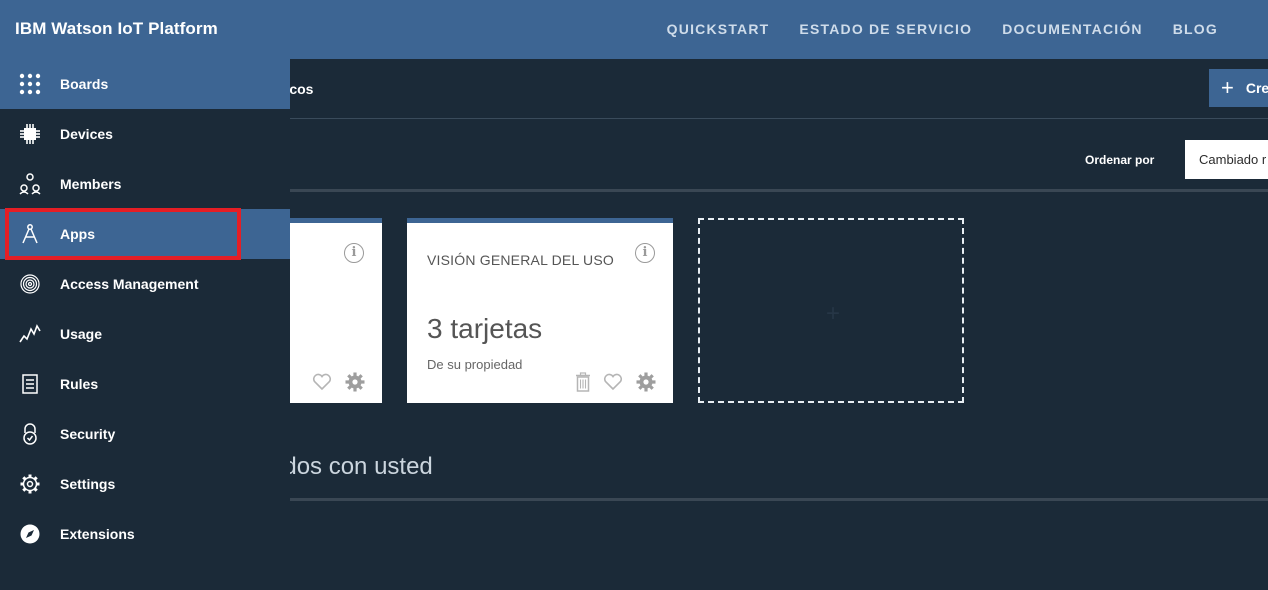 The height and width of the screenshot is (590, 1268). I want to click on sidebar-item-label: Access Management, so click(129, 284).